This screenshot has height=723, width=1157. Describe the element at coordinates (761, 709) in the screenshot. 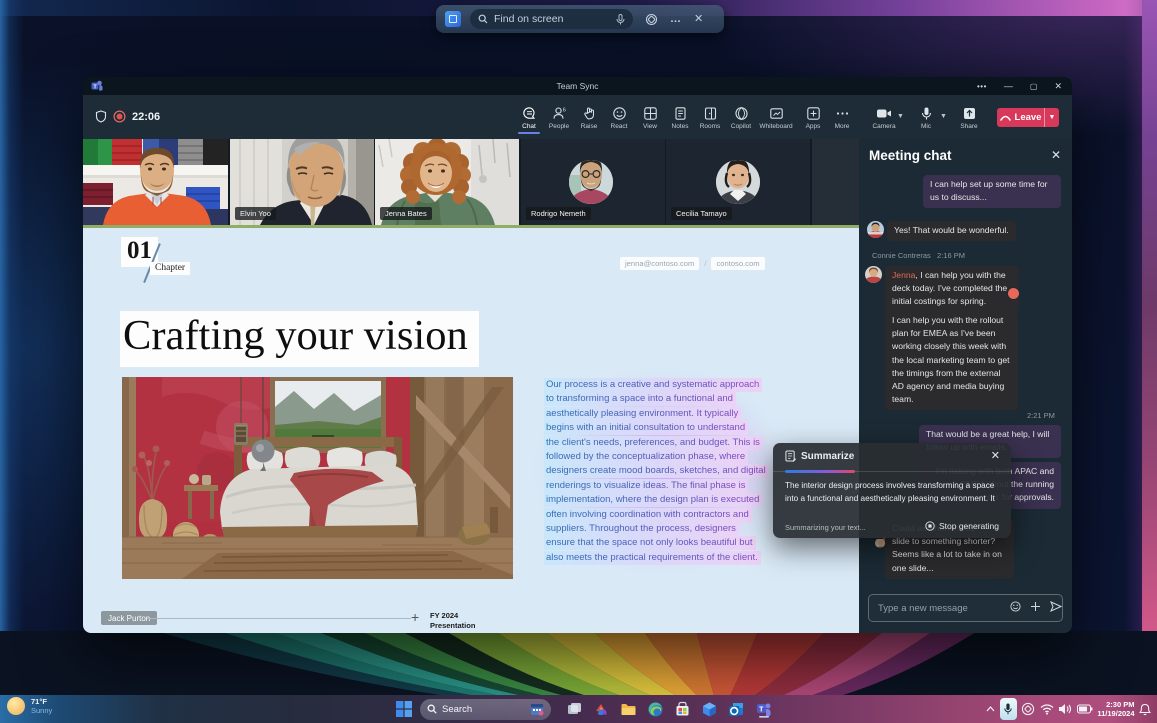

I see `svg-text: T` at that location.